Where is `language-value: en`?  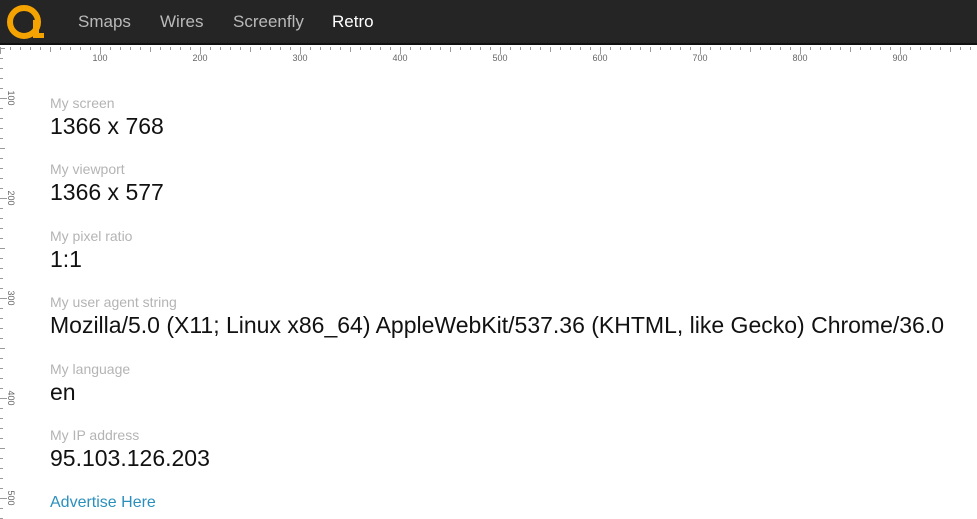
language-value: en is located at coordinates (63, 392).